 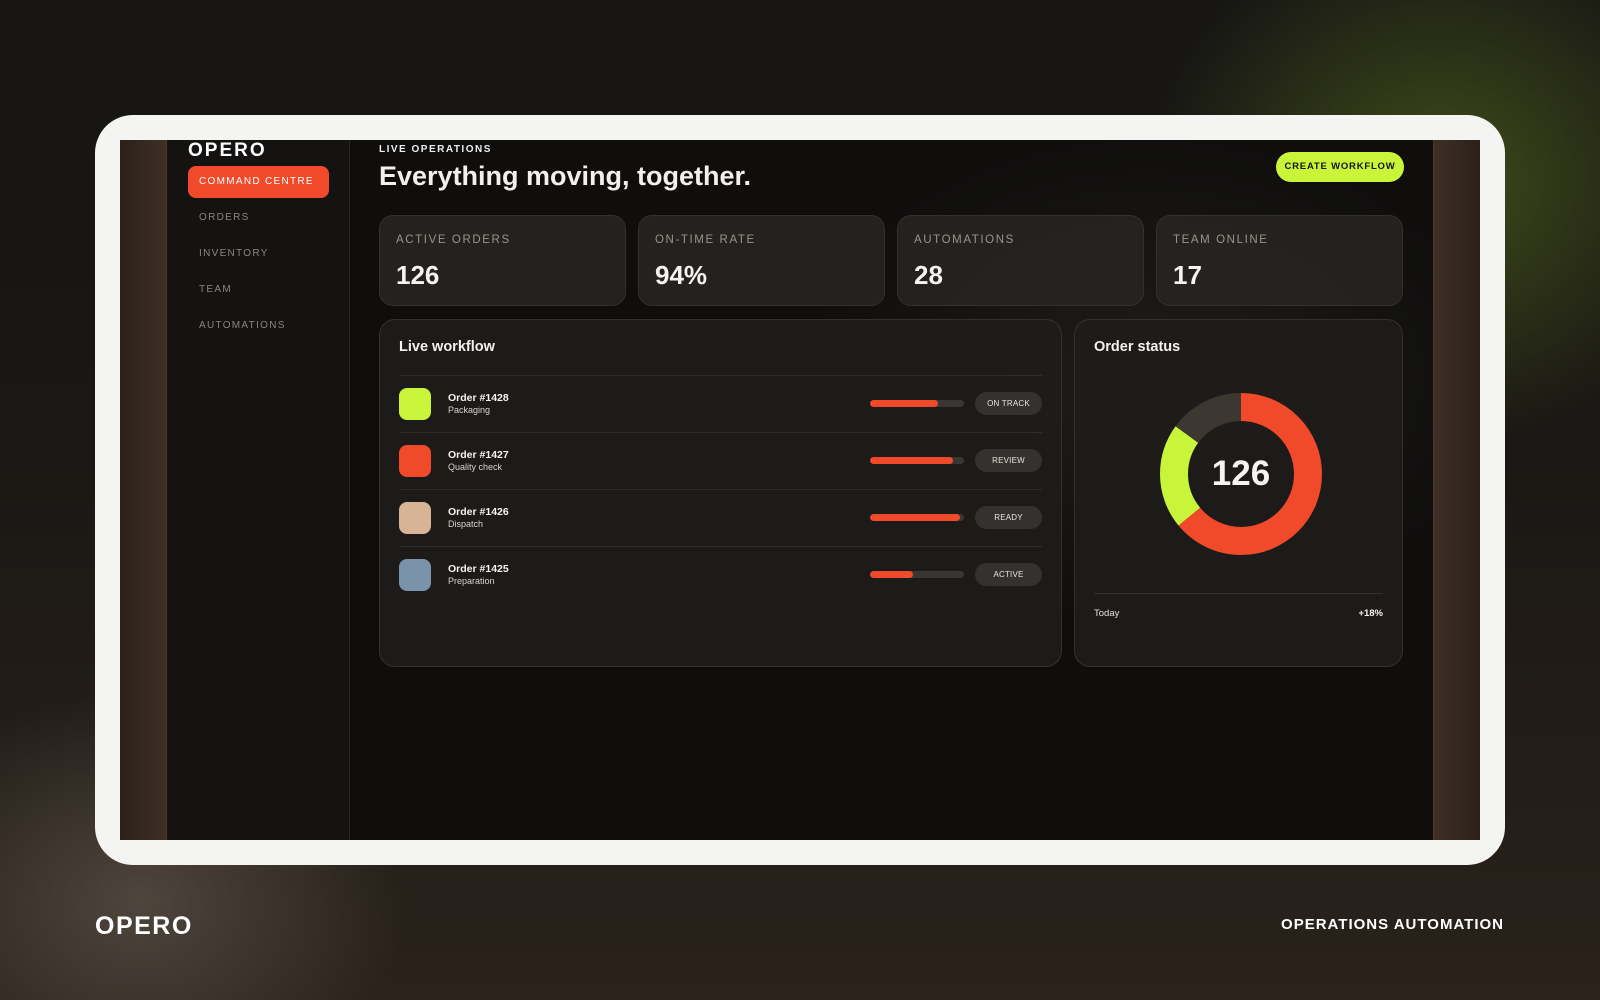 I want to click on panel-title: Order status, so click(x=1137, y=347).